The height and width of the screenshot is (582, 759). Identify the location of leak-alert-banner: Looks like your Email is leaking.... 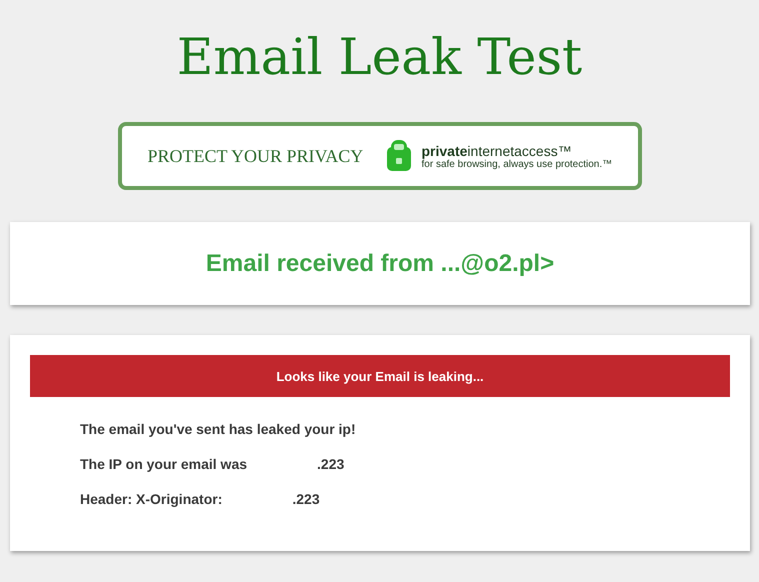
(380, 376).